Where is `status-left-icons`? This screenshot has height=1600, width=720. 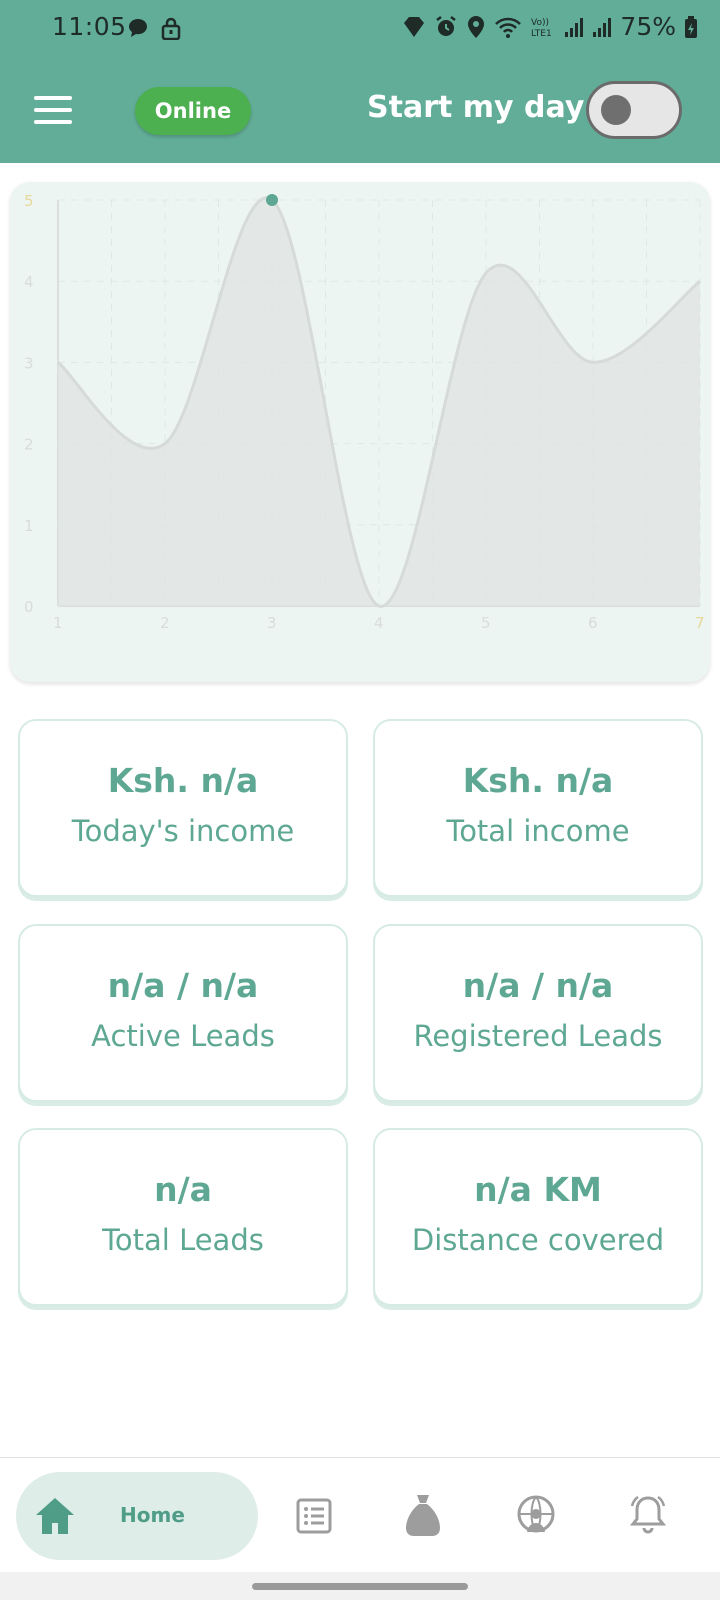 status-left-icons is located at coordinates (154, 28).